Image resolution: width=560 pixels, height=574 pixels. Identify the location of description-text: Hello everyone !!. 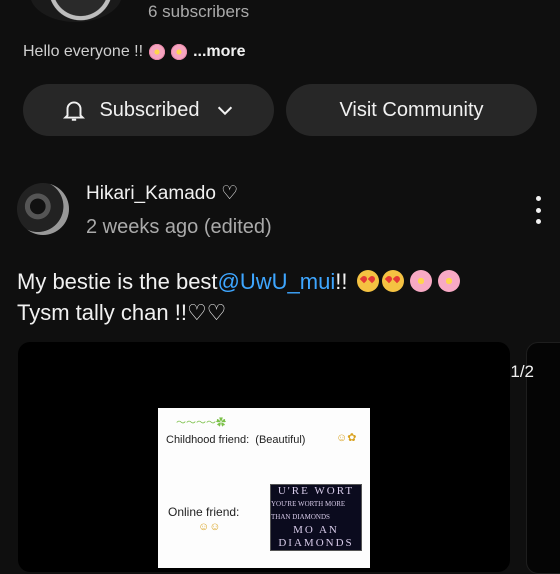
(83, 51).